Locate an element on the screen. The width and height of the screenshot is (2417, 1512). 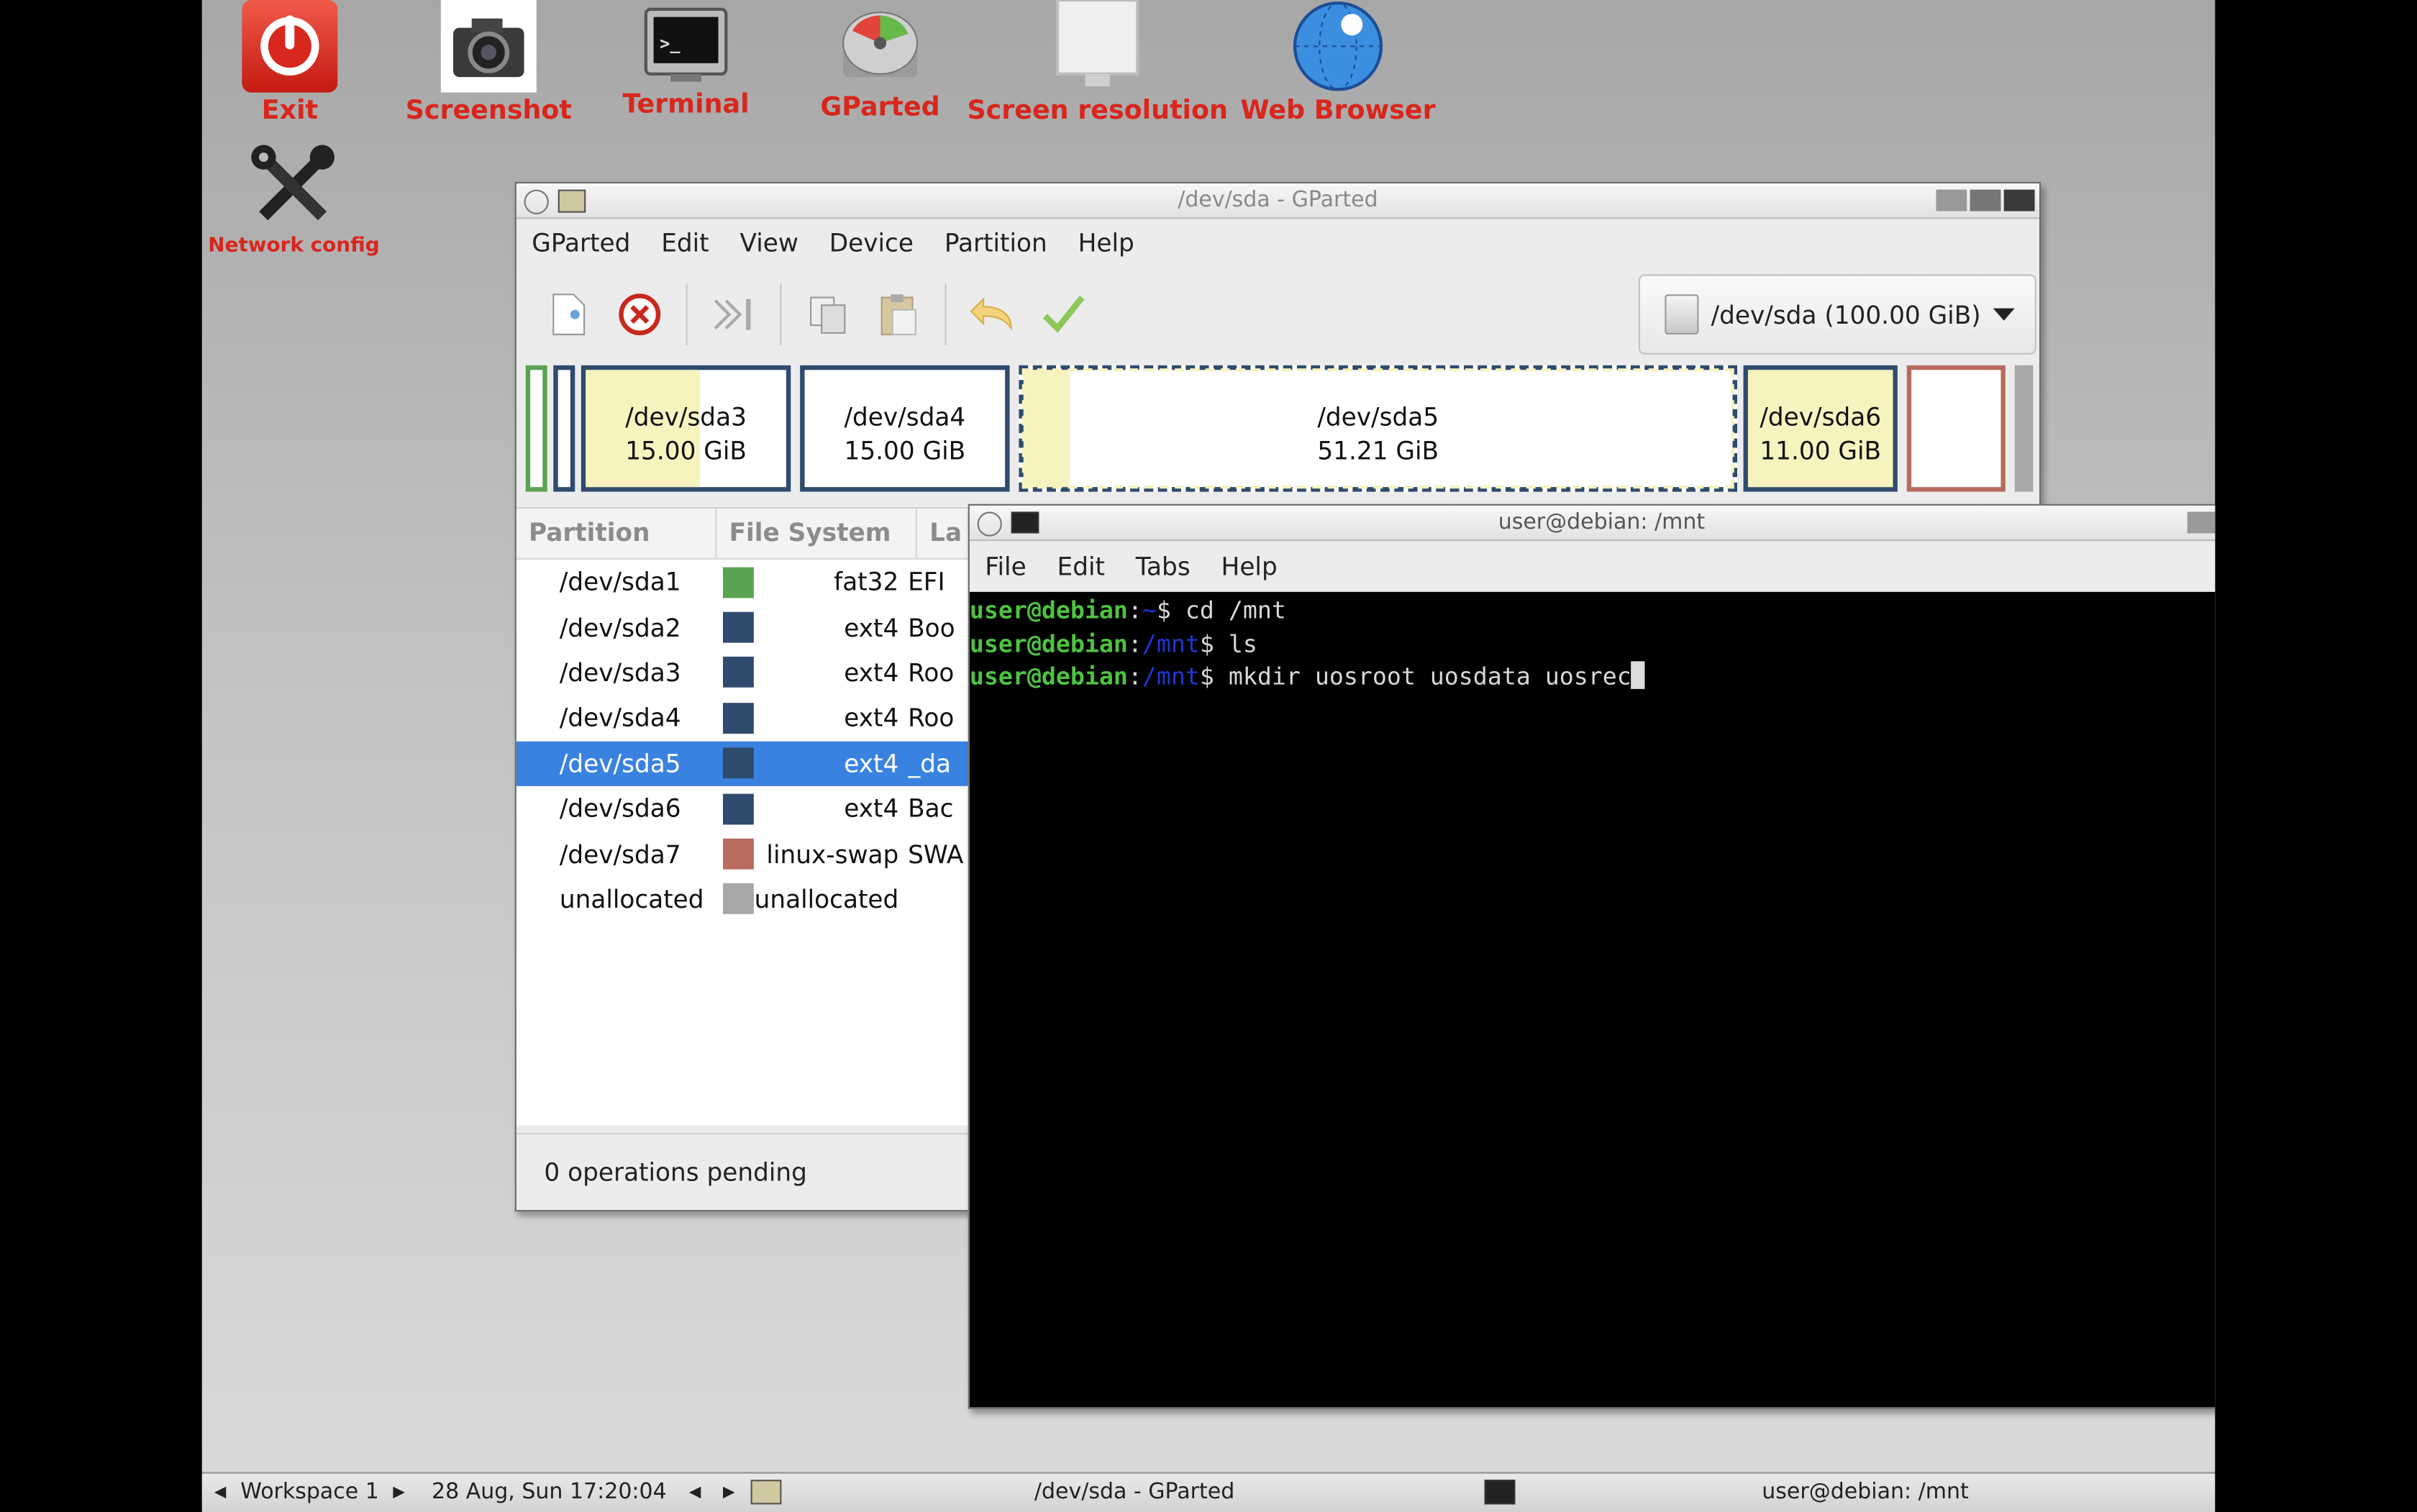
desktop-icon-terminal: >_ Terminal is located at coordinates (686, 60).